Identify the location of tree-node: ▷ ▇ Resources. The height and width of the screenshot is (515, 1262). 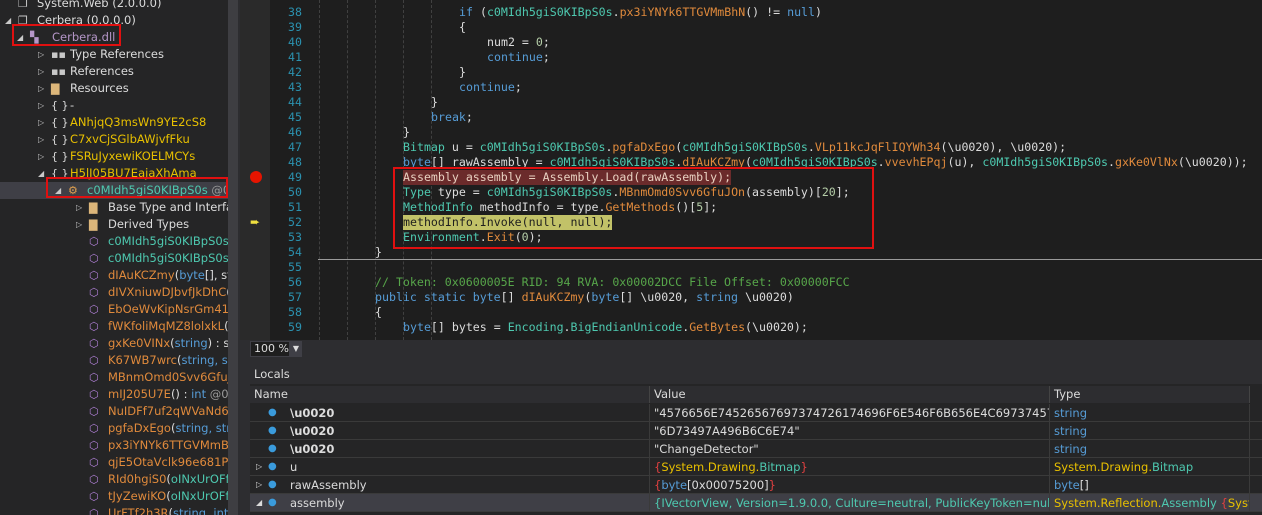
(114, 88).